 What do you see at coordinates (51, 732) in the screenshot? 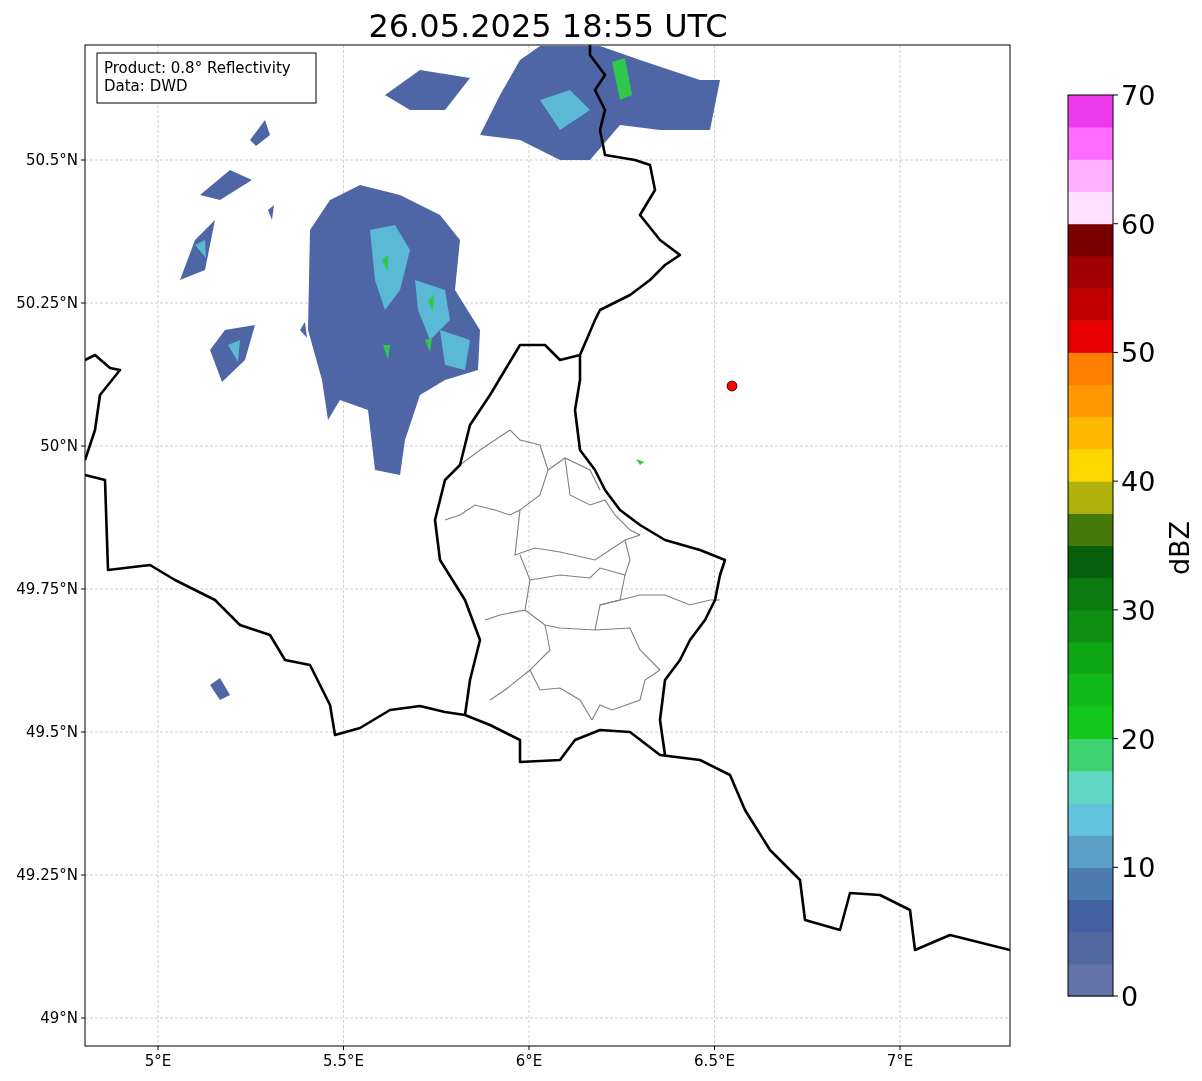
I see `latitude-label: 49.5°N` at bounding box center [51, 732].